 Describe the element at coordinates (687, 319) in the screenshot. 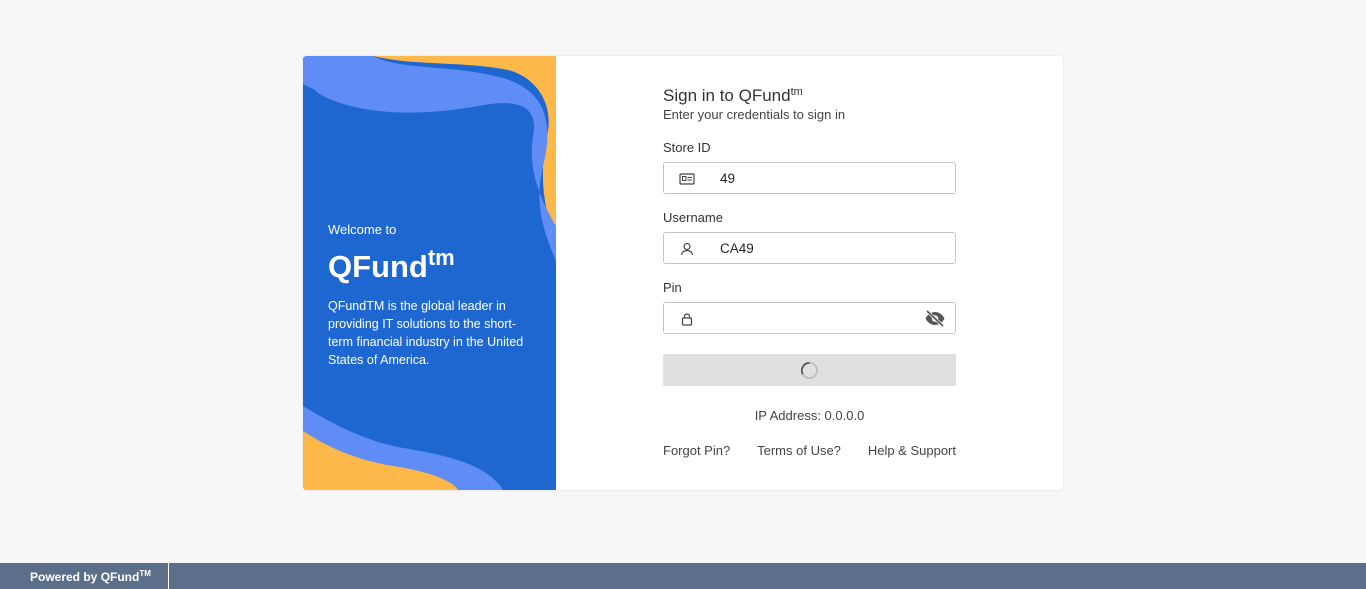

I see `lock-icon` at that location.